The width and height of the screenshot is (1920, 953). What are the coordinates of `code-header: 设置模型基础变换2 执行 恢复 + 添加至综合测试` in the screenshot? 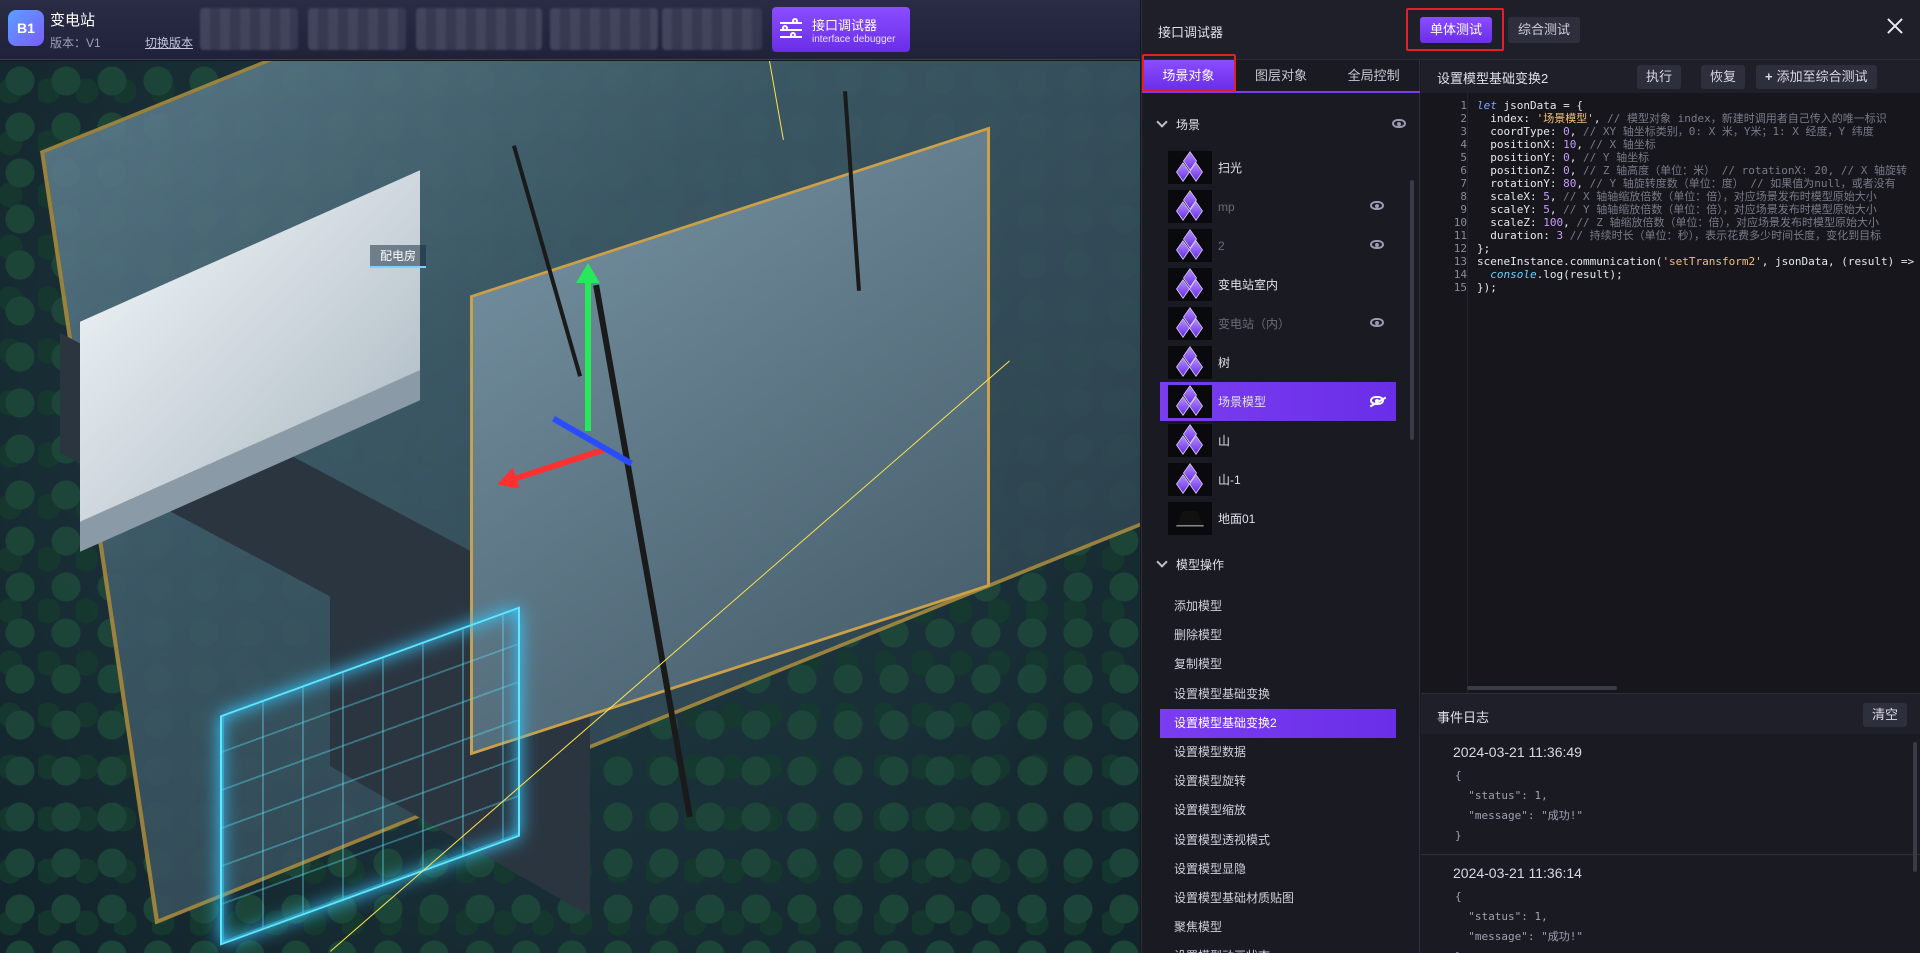 It's located at (1670, 76).